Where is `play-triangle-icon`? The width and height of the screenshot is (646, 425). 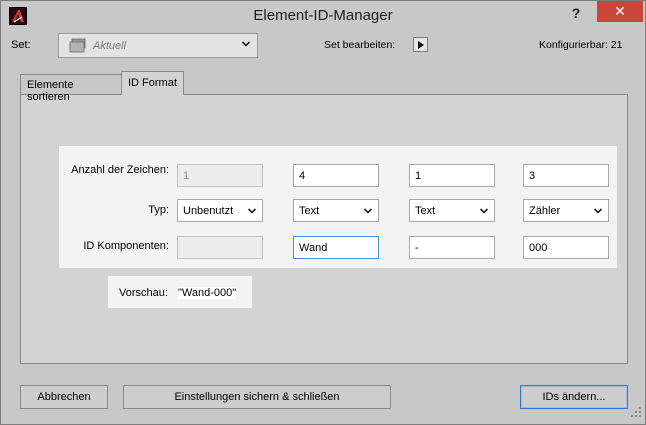 play-triangle-icon is located at coordinates (421, 45).